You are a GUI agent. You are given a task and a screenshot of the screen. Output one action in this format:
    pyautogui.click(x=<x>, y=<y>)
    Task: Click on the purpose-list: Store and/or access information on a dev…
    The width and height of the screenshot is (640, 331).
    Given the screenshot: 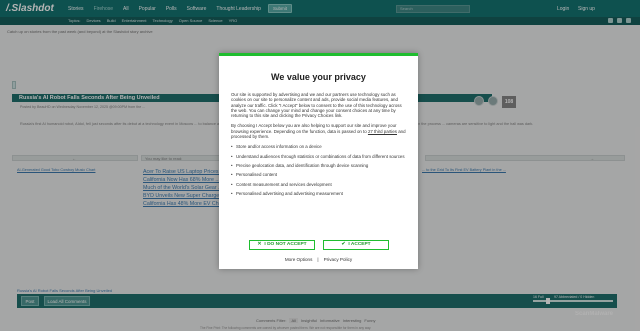 What is the action you would take?
    pyautogui.click(x=318, y=170)
    